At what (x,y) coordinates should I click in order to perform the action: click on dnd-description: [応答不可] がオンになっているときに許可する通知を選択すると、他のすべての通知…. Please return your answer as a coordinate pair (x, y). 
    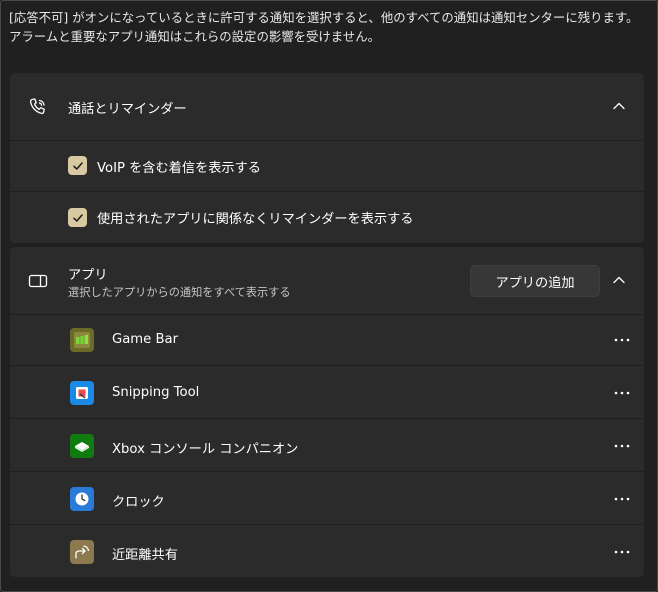
    Looking at the image, I should click on (324, 27).